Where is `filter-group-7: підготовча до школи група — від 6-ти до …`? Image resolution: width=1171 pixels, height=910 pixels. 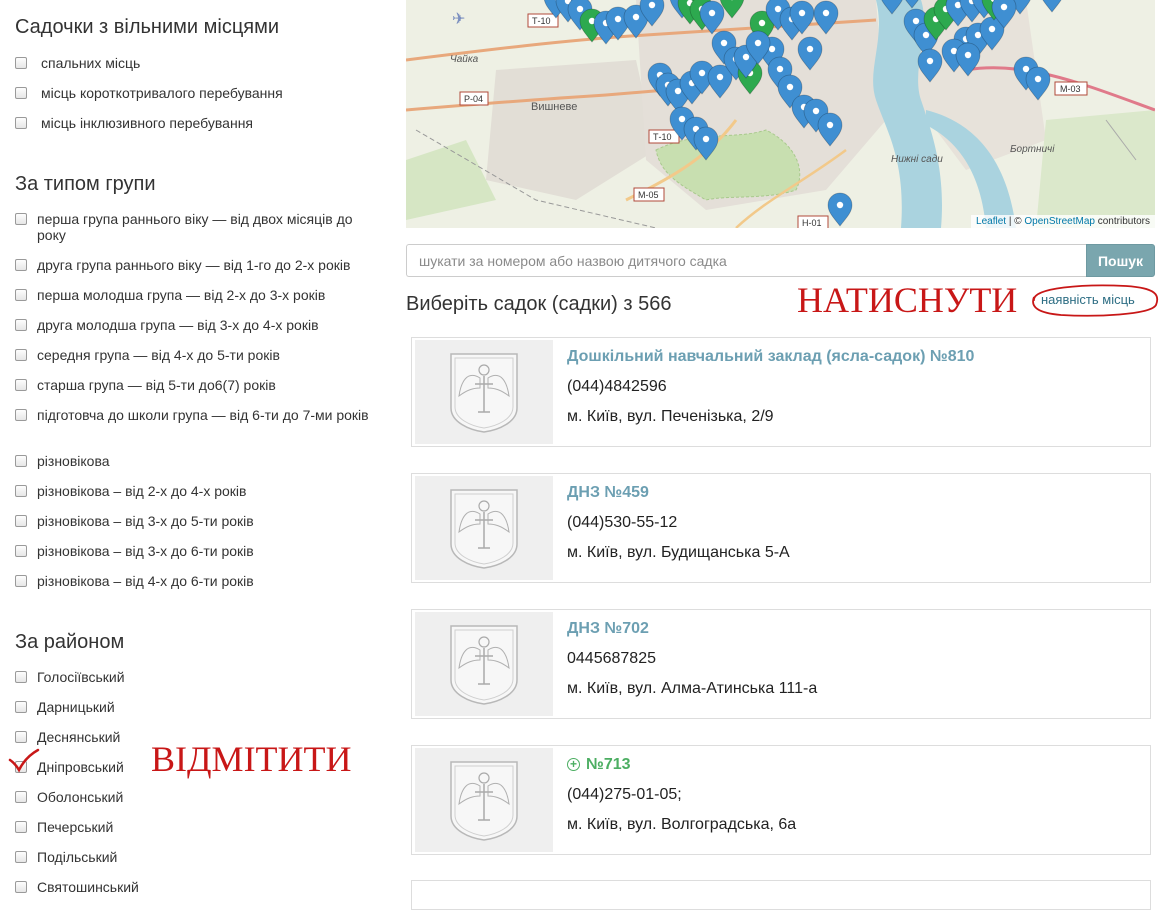 filter-group-7: підготовча до школи група — від 6-ти до … is located at coordinates (200, 415).